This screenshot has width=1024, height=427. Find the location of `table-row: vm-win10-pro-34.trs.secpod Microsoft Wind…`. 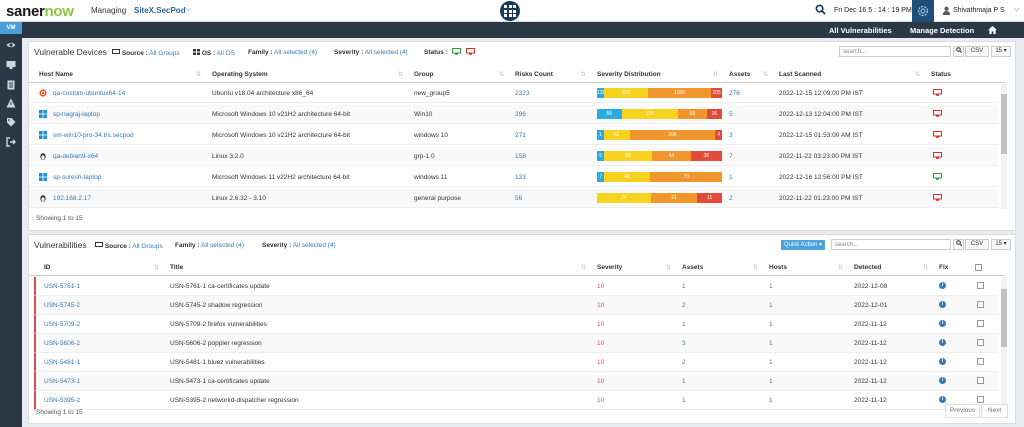

table-row: vm-win10-pro-34.trs.secpod Microsoft Wind… is located at coordinates (514, 135).